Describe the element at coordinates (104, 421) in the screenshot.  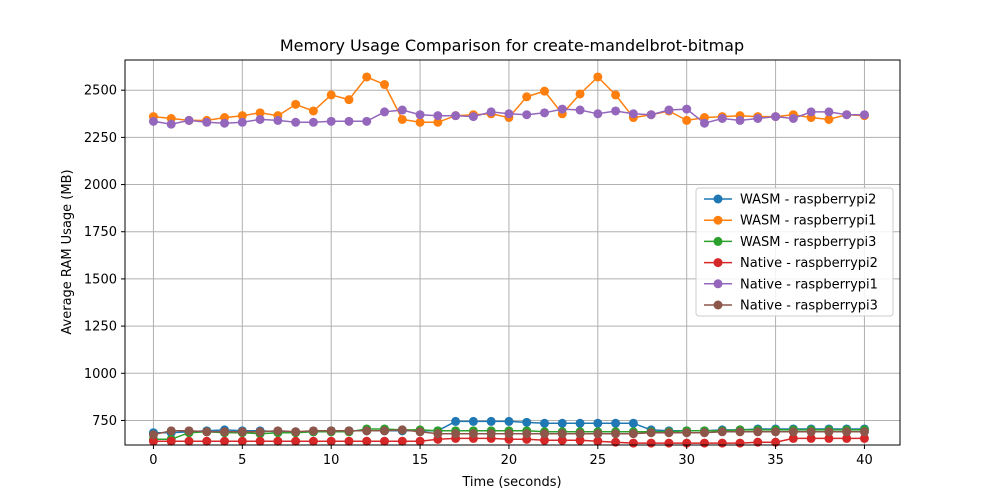
I see `y-tick-label: 750` at that location.